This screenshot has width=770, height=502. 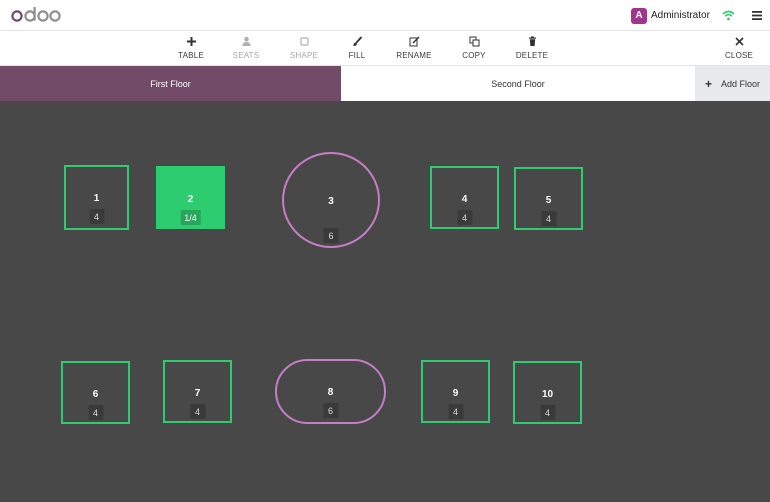 I want to click on table-number: 8, so click(x=330, y=392).